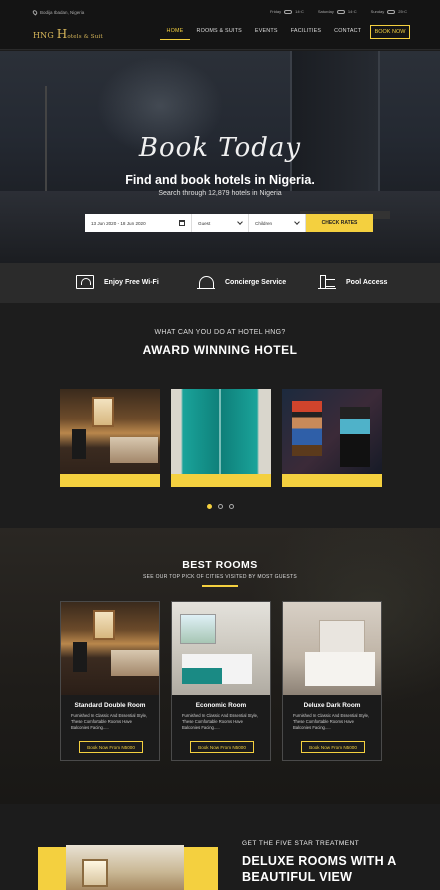  I want to click on weather-forecast: Friday 14◦C Saturday 14◦C Sunday 25◦C, so click(338, 11).